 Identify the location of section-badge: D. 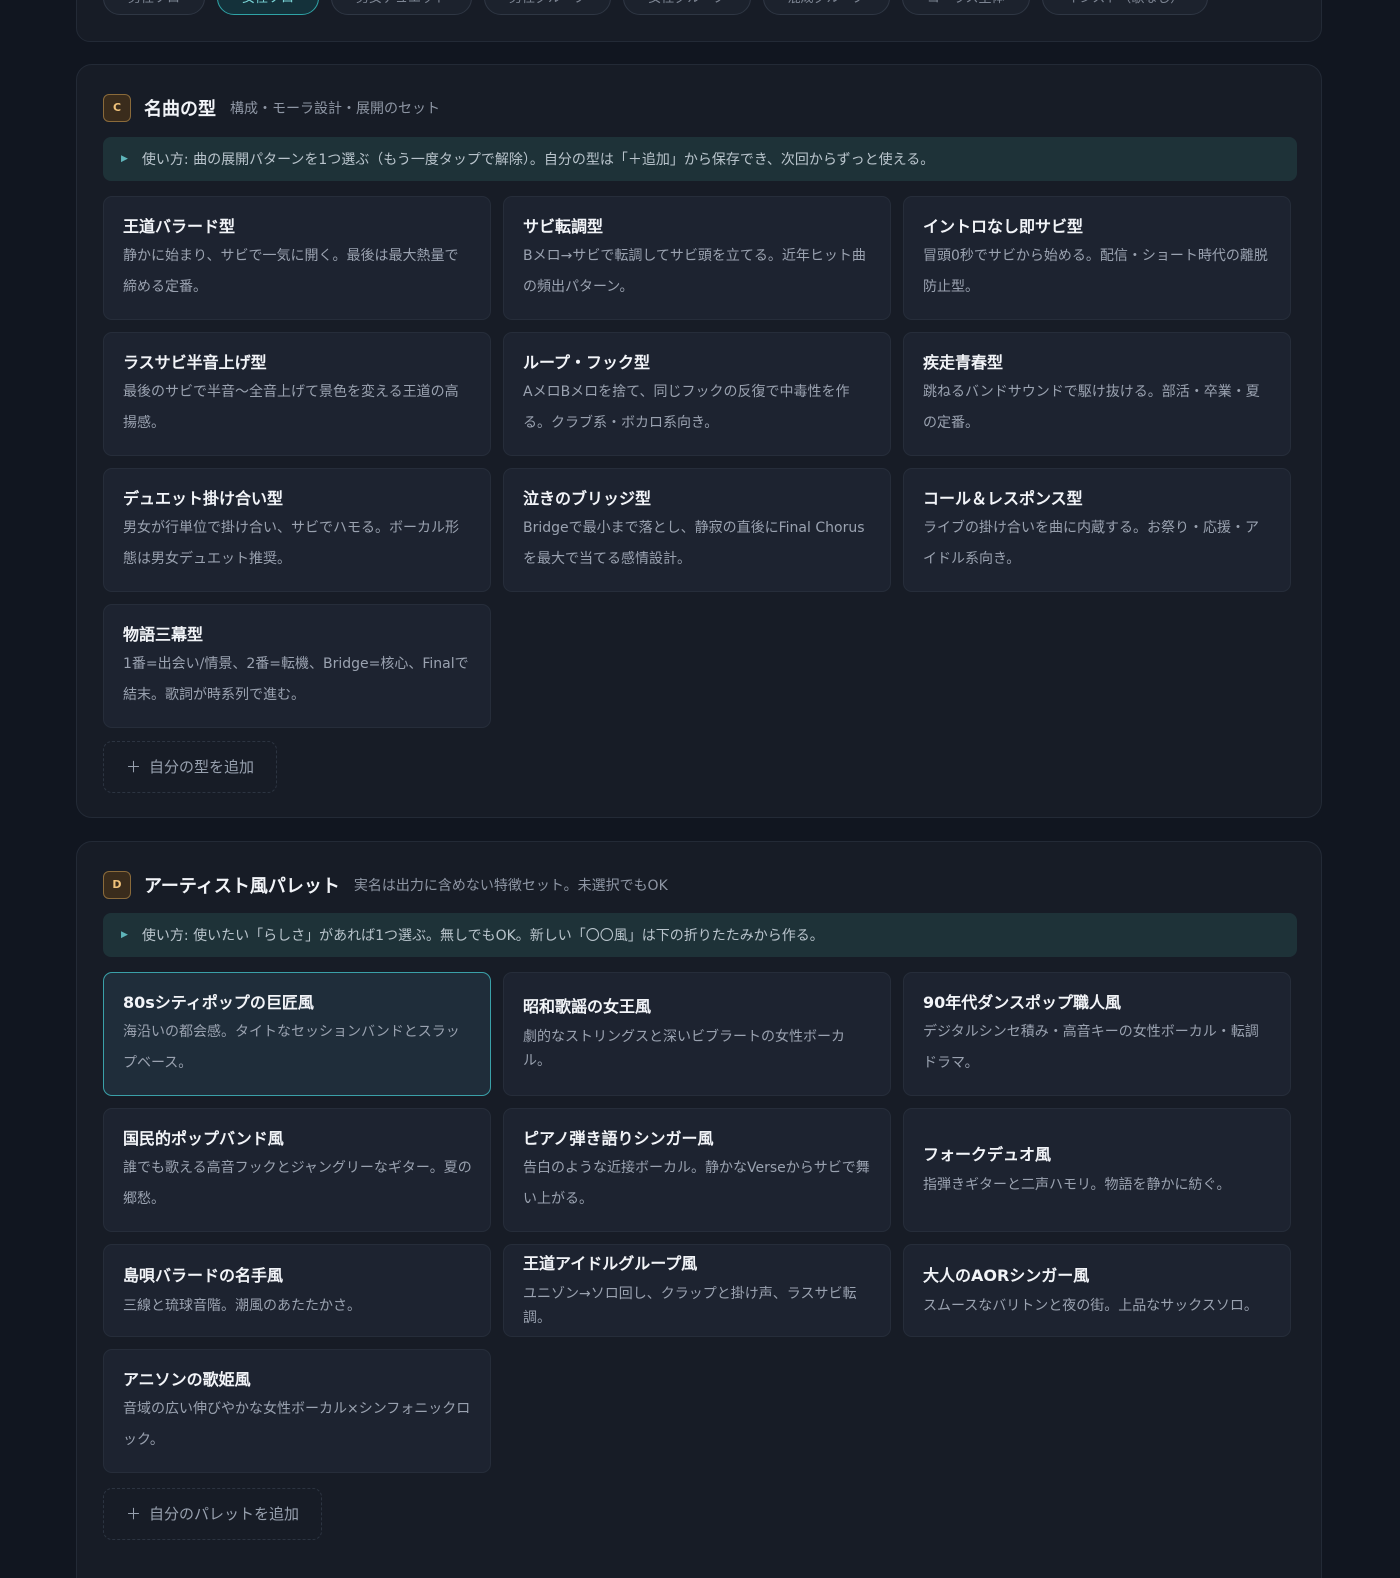
(117, 885).